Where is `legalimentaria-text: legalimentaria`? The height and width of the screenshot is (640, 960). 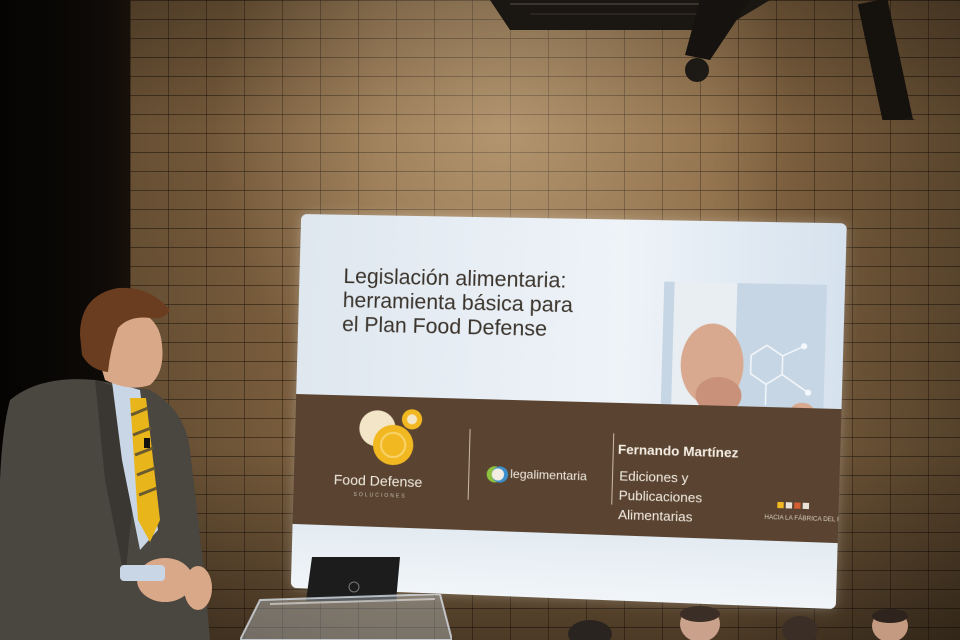 legalimentaria-text: legalimentaria is located at coordinates (548, 475).